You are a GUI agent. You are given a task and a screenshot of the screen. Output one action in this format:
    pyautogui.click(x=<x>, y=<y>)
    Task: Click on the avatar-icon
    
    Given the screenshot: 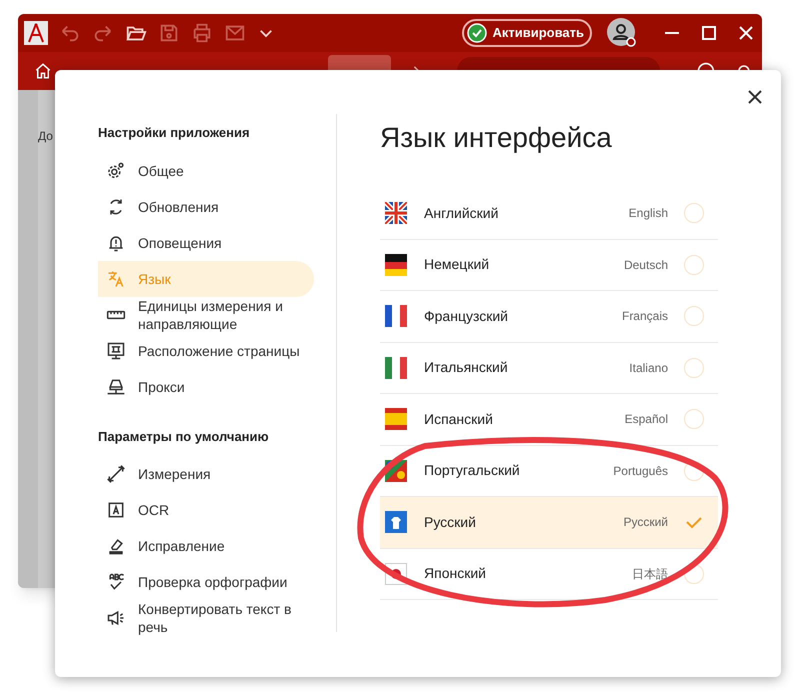 What is the action you would take?
    pyautogui.click(x=622, y=33)
    